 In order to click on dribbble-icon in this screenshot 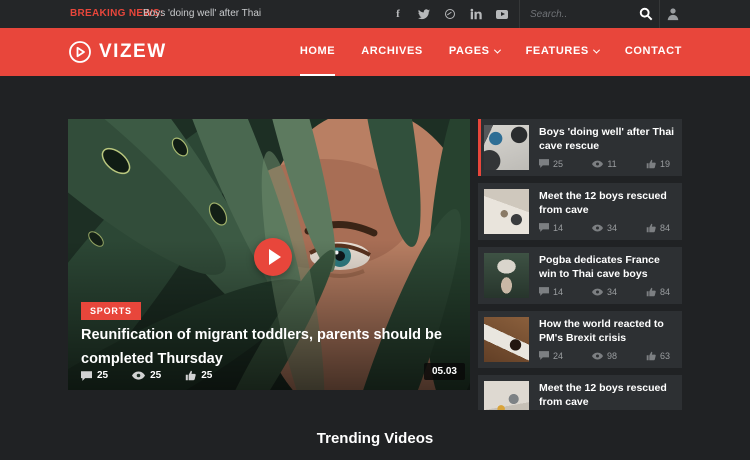, I will do `click(450, 14)`.